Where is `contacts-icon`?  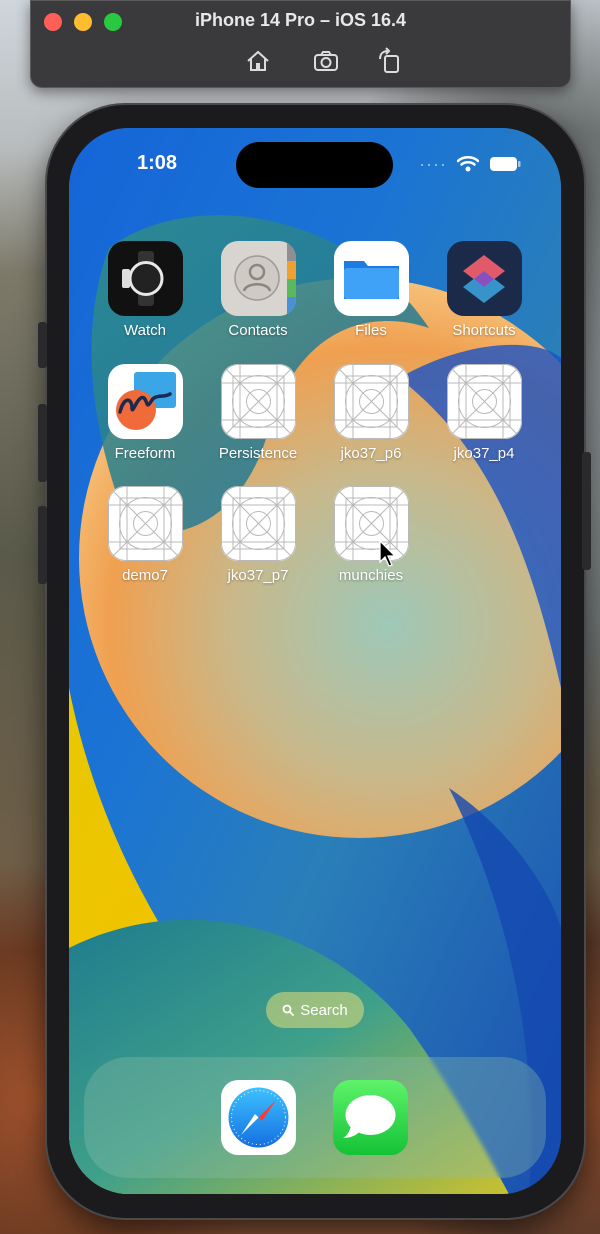
contacts-icon is located at coordinates (258, 278).